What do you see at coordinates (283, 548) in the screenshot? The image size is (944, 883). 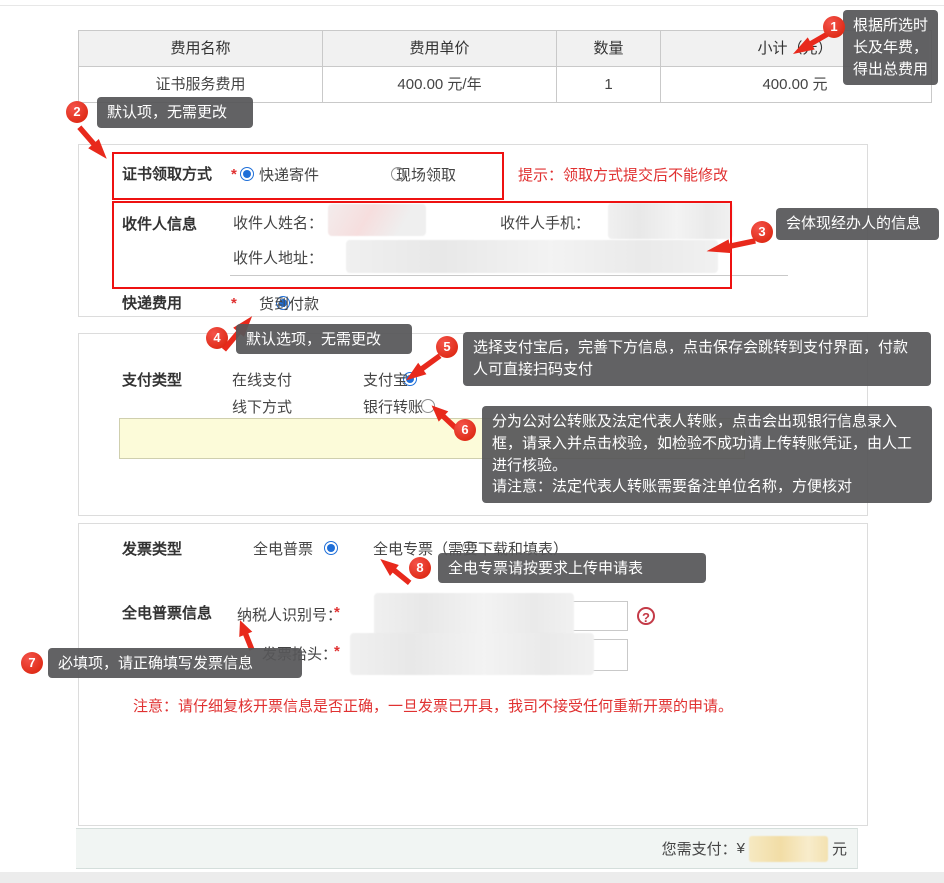 I see `radio-general-invoice-label: 全电普票` at bounding box center [283, 548].